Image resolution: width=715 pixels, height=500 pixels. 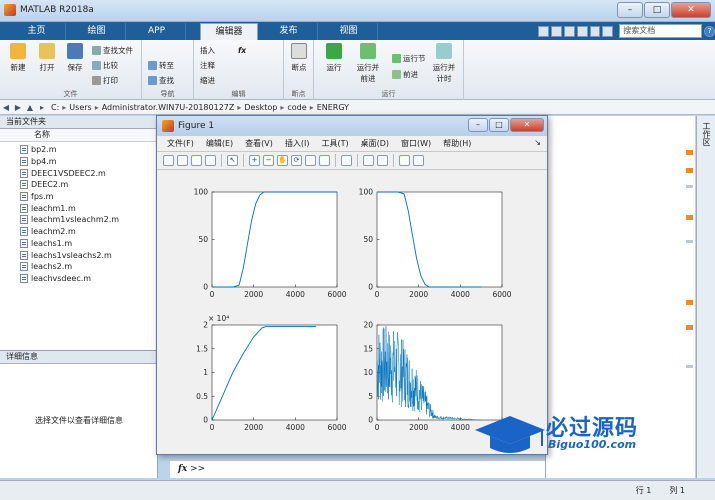 I want to click on save-figure-icon, so click(x=196, y=160).